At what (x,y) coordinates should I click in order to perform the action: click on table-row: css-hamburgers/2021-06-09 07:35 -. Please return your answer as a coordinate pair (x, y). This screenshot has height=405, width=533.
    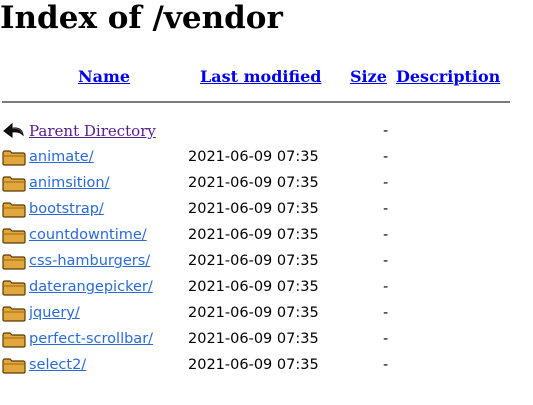
    Looking at the image, I should click on (266, 261).